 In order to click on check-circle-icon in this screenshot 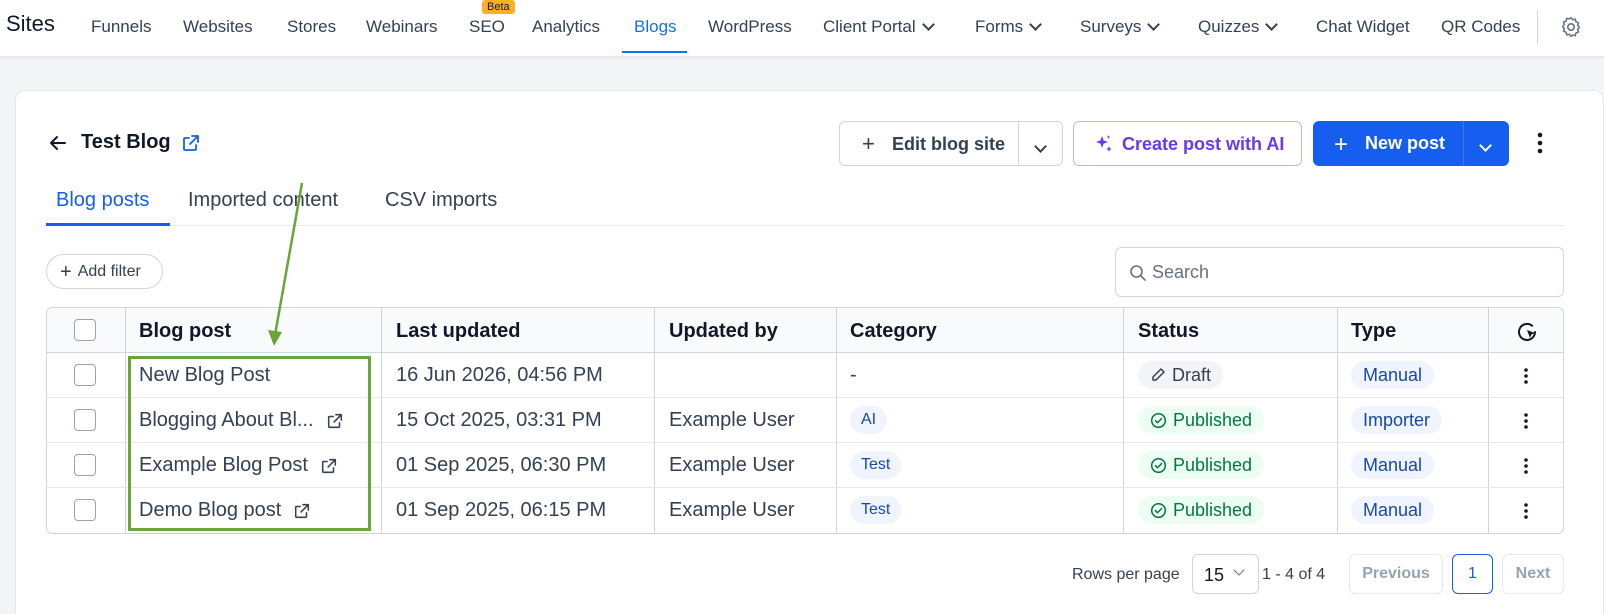, I will do `click(1158, 420)`.